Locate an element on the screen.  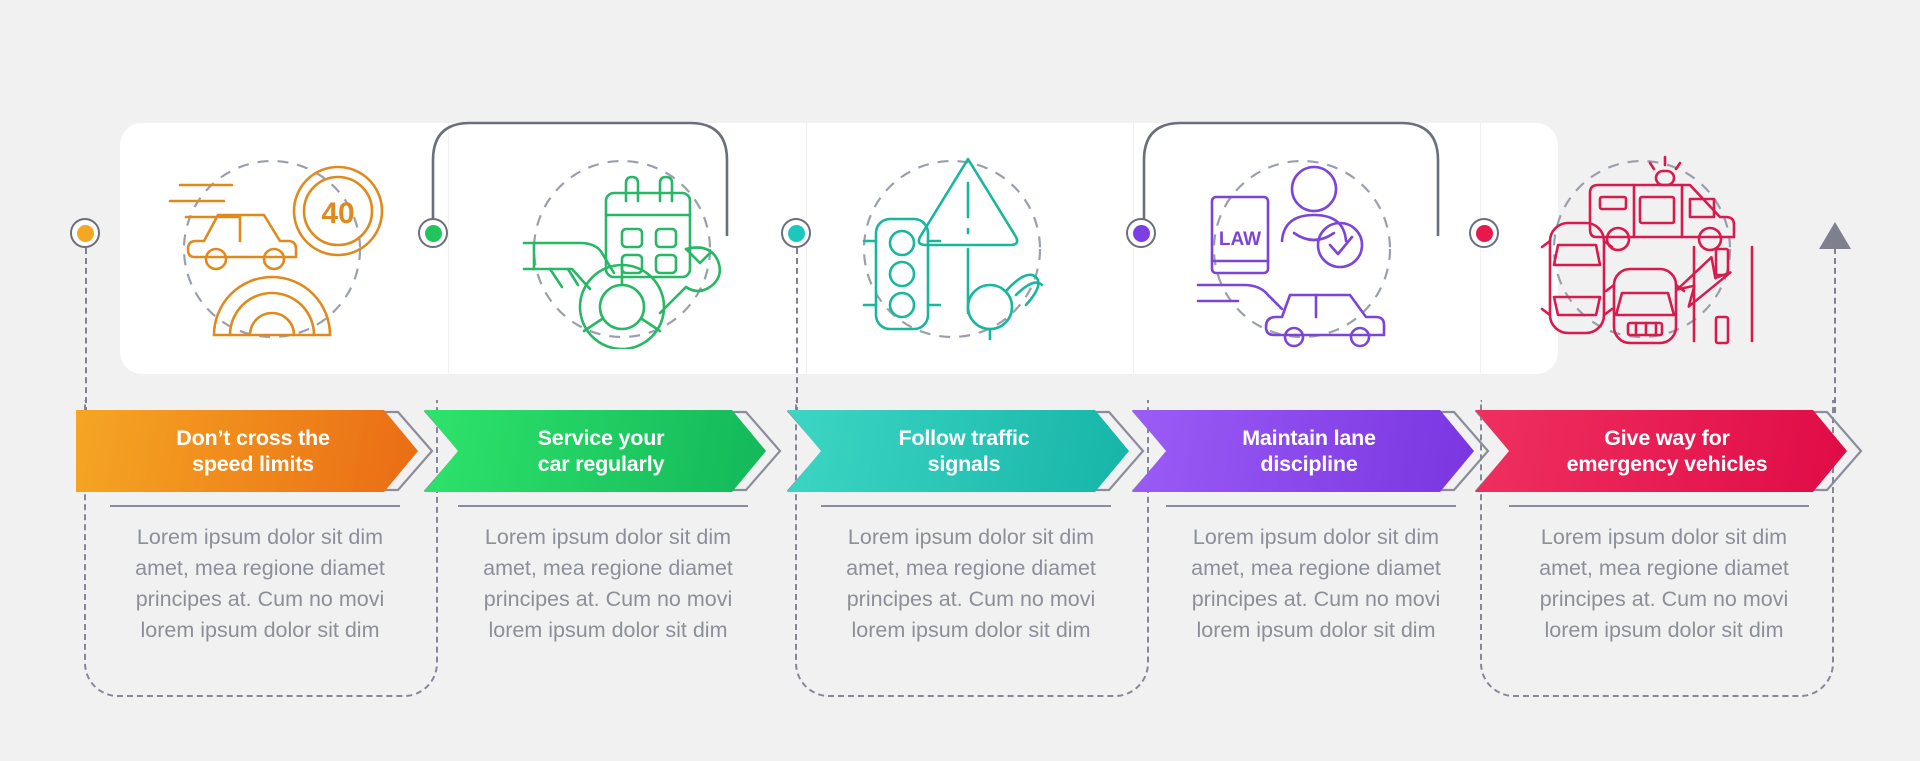
guide-line-end is located at coordinates (1835, 330).